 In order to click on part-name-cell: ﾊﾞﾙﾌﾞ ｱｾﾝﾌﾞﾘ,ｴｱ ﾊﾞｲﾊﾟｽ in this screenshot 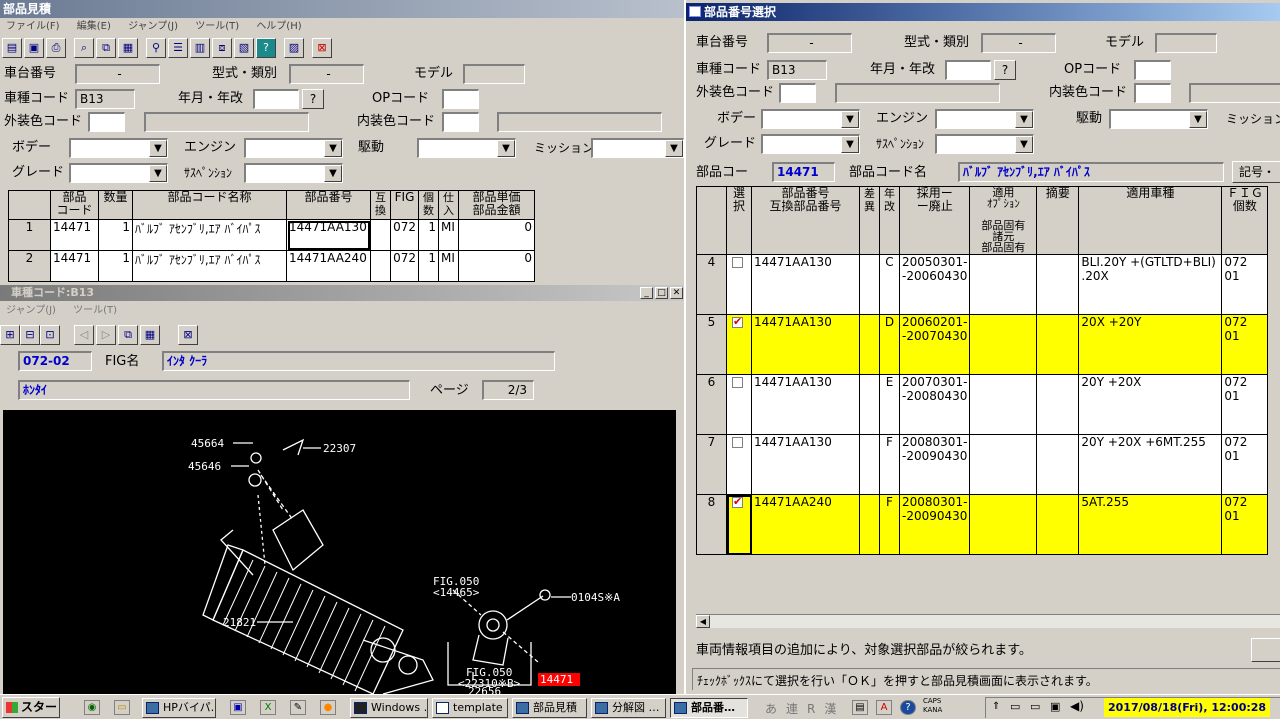, I will do `click(209, 235)`.